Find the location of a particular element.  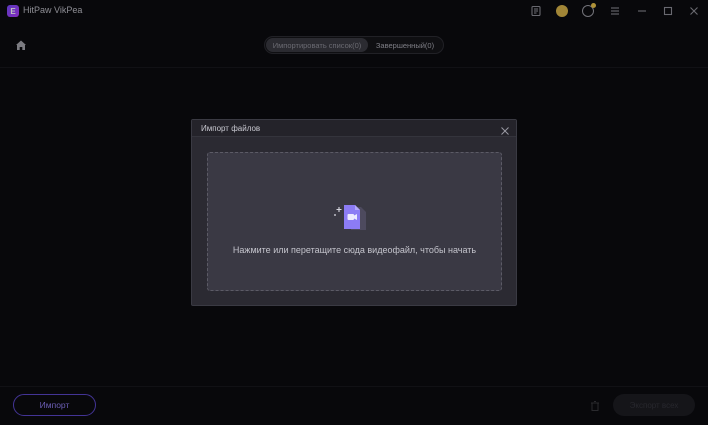

dialog-title: Импорт файлов is located at coordinates (231, 128).